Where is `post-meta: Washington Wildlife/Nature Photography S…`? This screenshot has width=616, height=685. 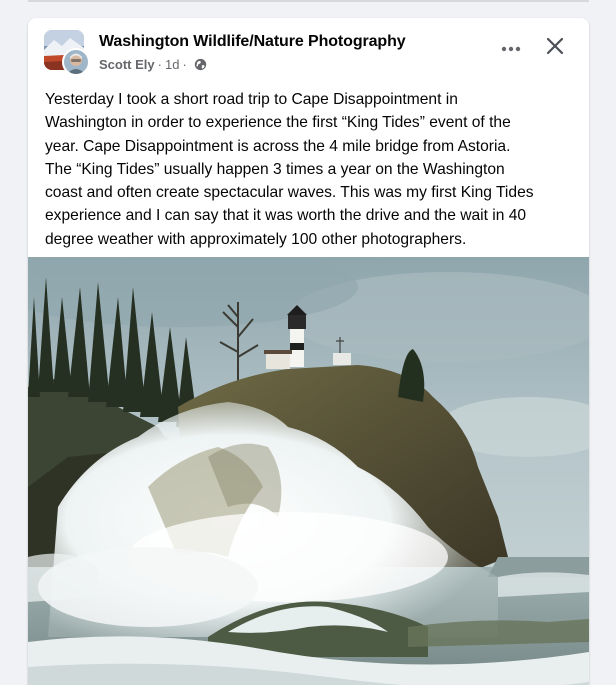
post-meta: Washington Wildlife/Nature Photography S… is located at coordinates (252, 52).